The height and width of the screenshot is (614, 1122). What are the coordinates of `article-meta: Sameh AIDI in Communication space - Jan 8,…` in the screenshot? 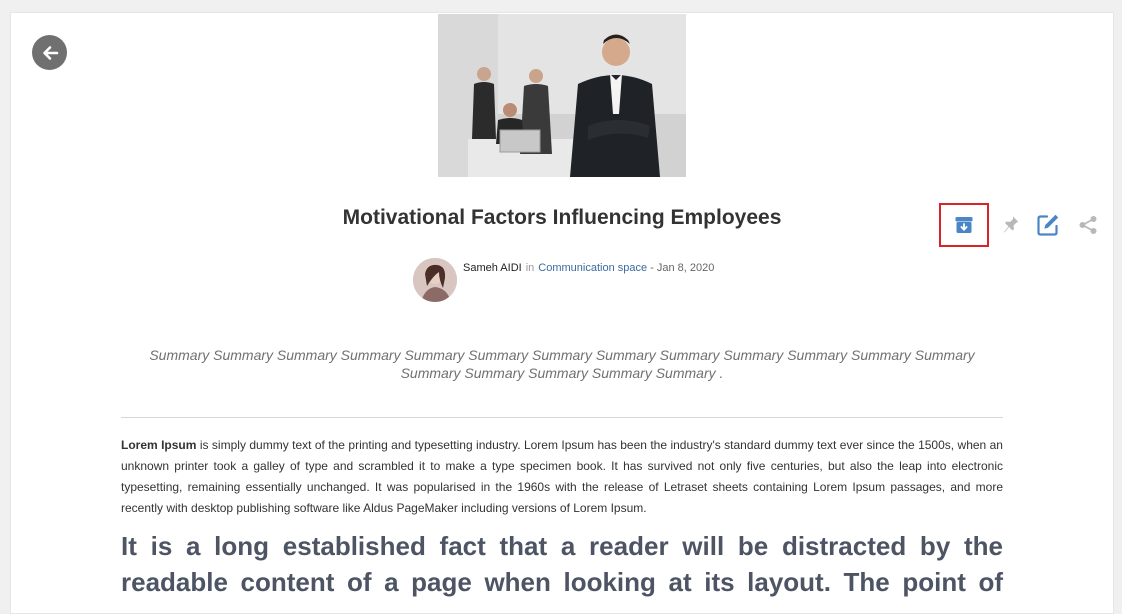 It's located at (588, 268).